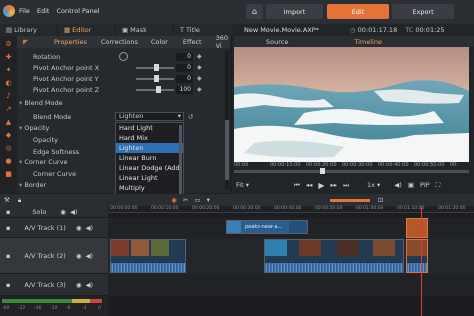 The image size is (474, 316). What do you see at coordinates (438, 185) in the screenshot?
I see `fullscreen-icon: ⛶` at bounding box center [438, 185].